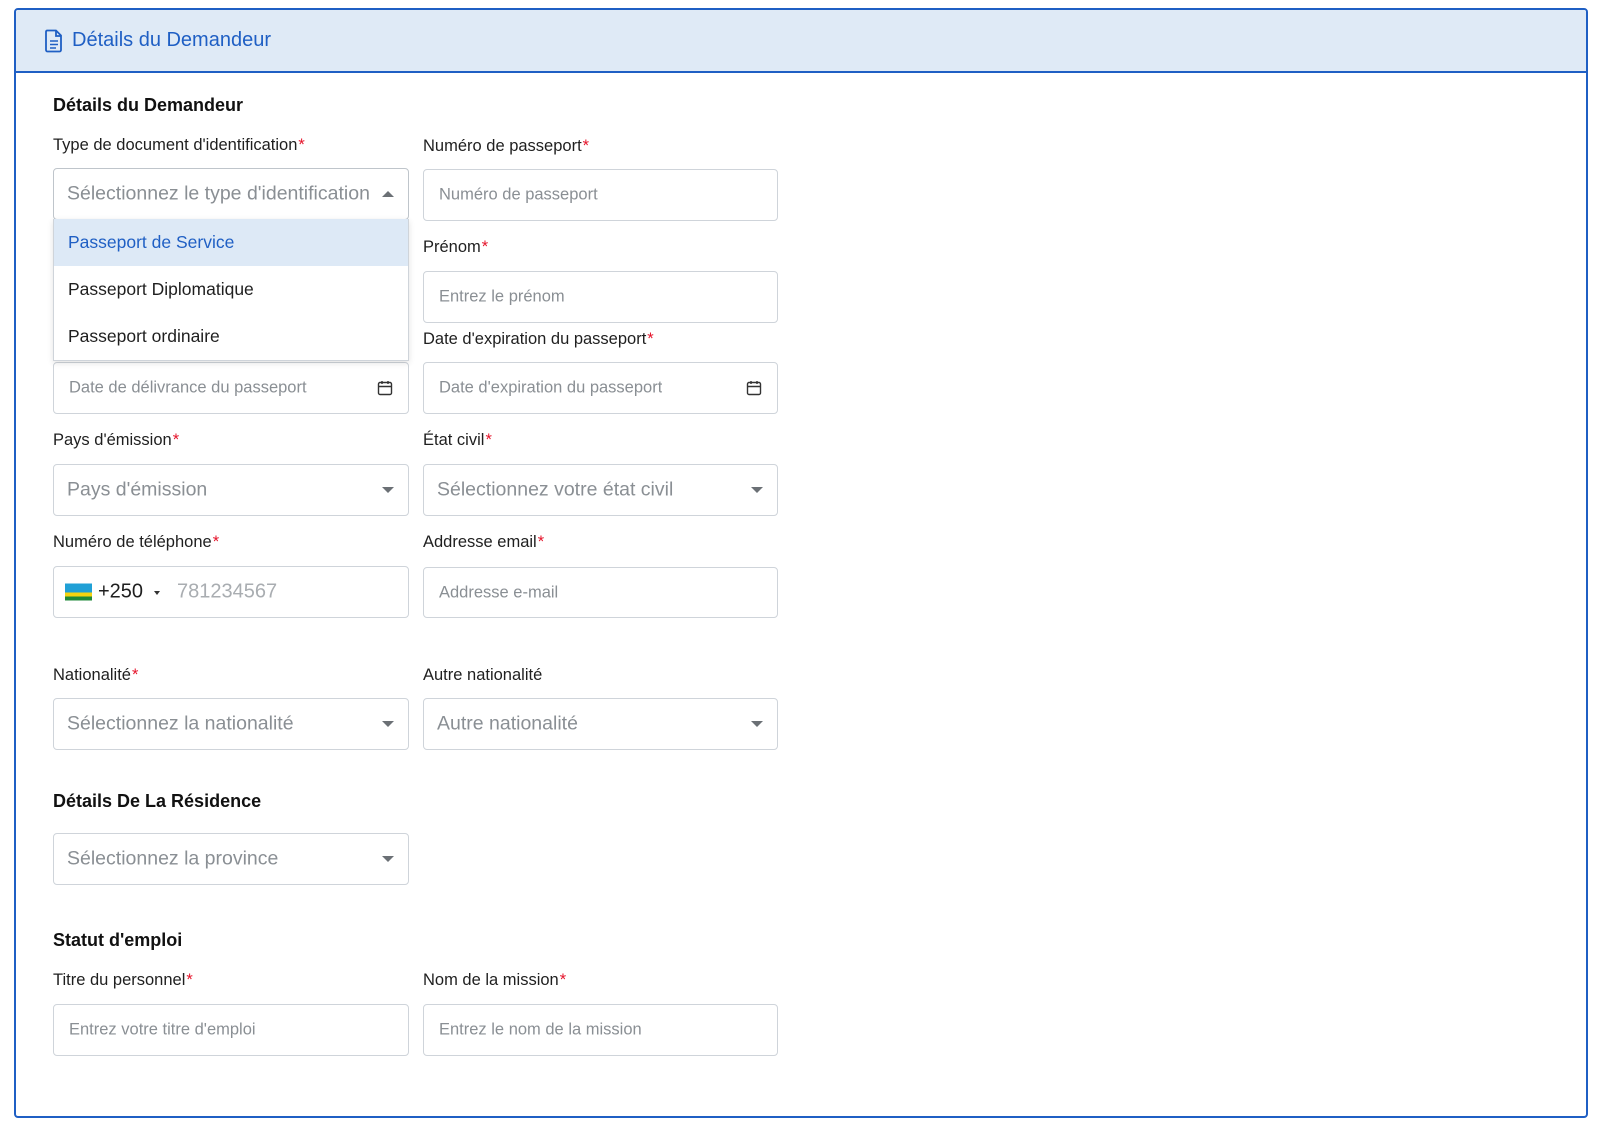  Describe the element at coordinates (507, 723) in the screenshot. I see `other-nationality-placeholder: Autre nationalité` at that location.